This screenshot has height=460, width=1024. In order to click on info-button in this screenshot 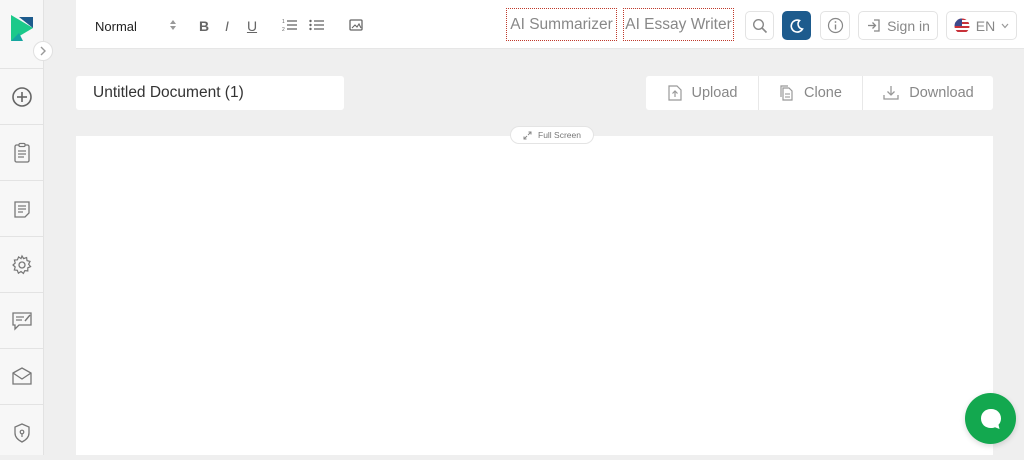, I will do `click(835, 25)`.